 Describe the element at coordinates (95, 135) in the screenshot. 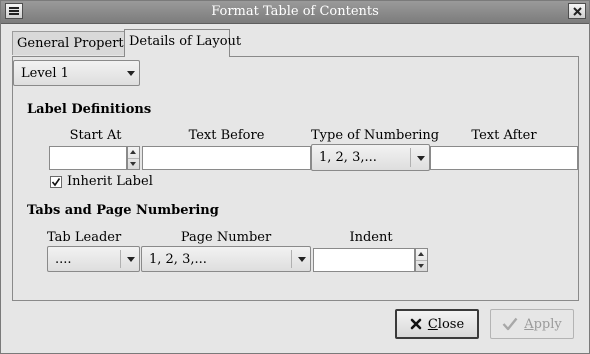

I see `start-at-label: Start At` at that location.